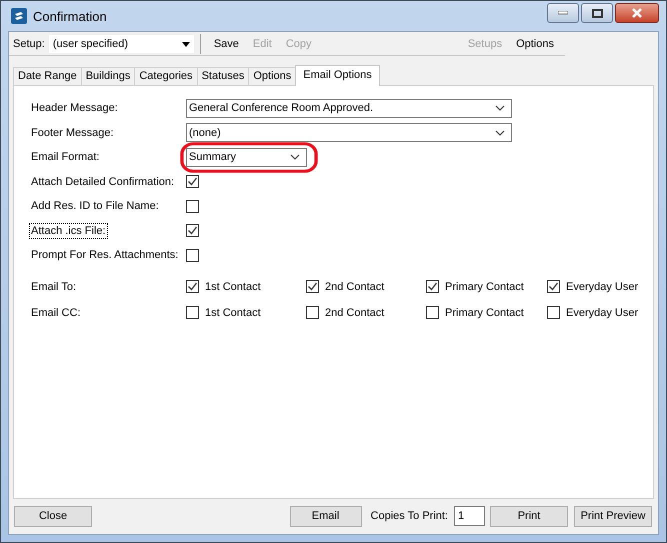  Describe the element at coordinates (19, 16) in the screenshot. I see `app-logo-icon` at that location.